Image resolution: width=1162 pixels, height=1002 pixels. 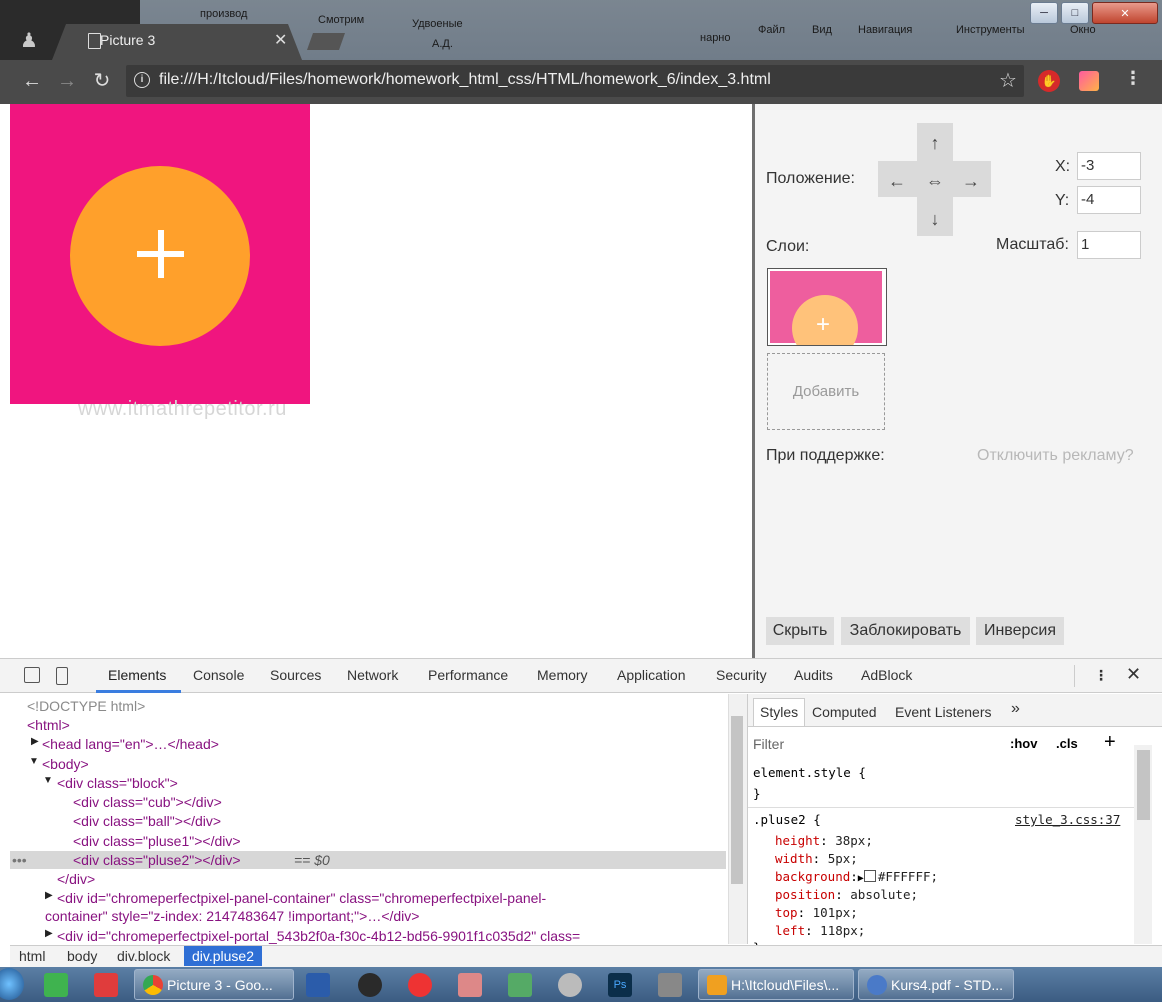 I want to click on arrow-down-icon: ↓, so click(x=935, y=219).